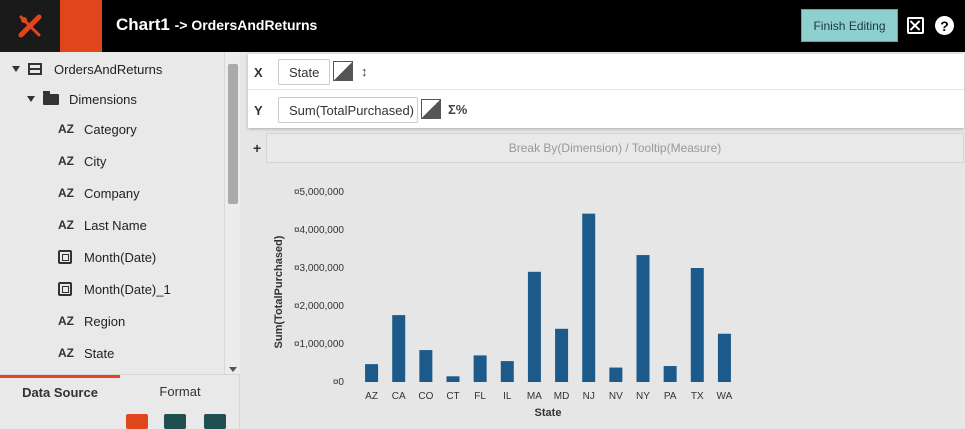 Image resolution: width=965 pixels, height=429 pixels. Describe the element at coordinates (60, 391) in the screenshot. I see `tab-data-source: Data Source` at that location.